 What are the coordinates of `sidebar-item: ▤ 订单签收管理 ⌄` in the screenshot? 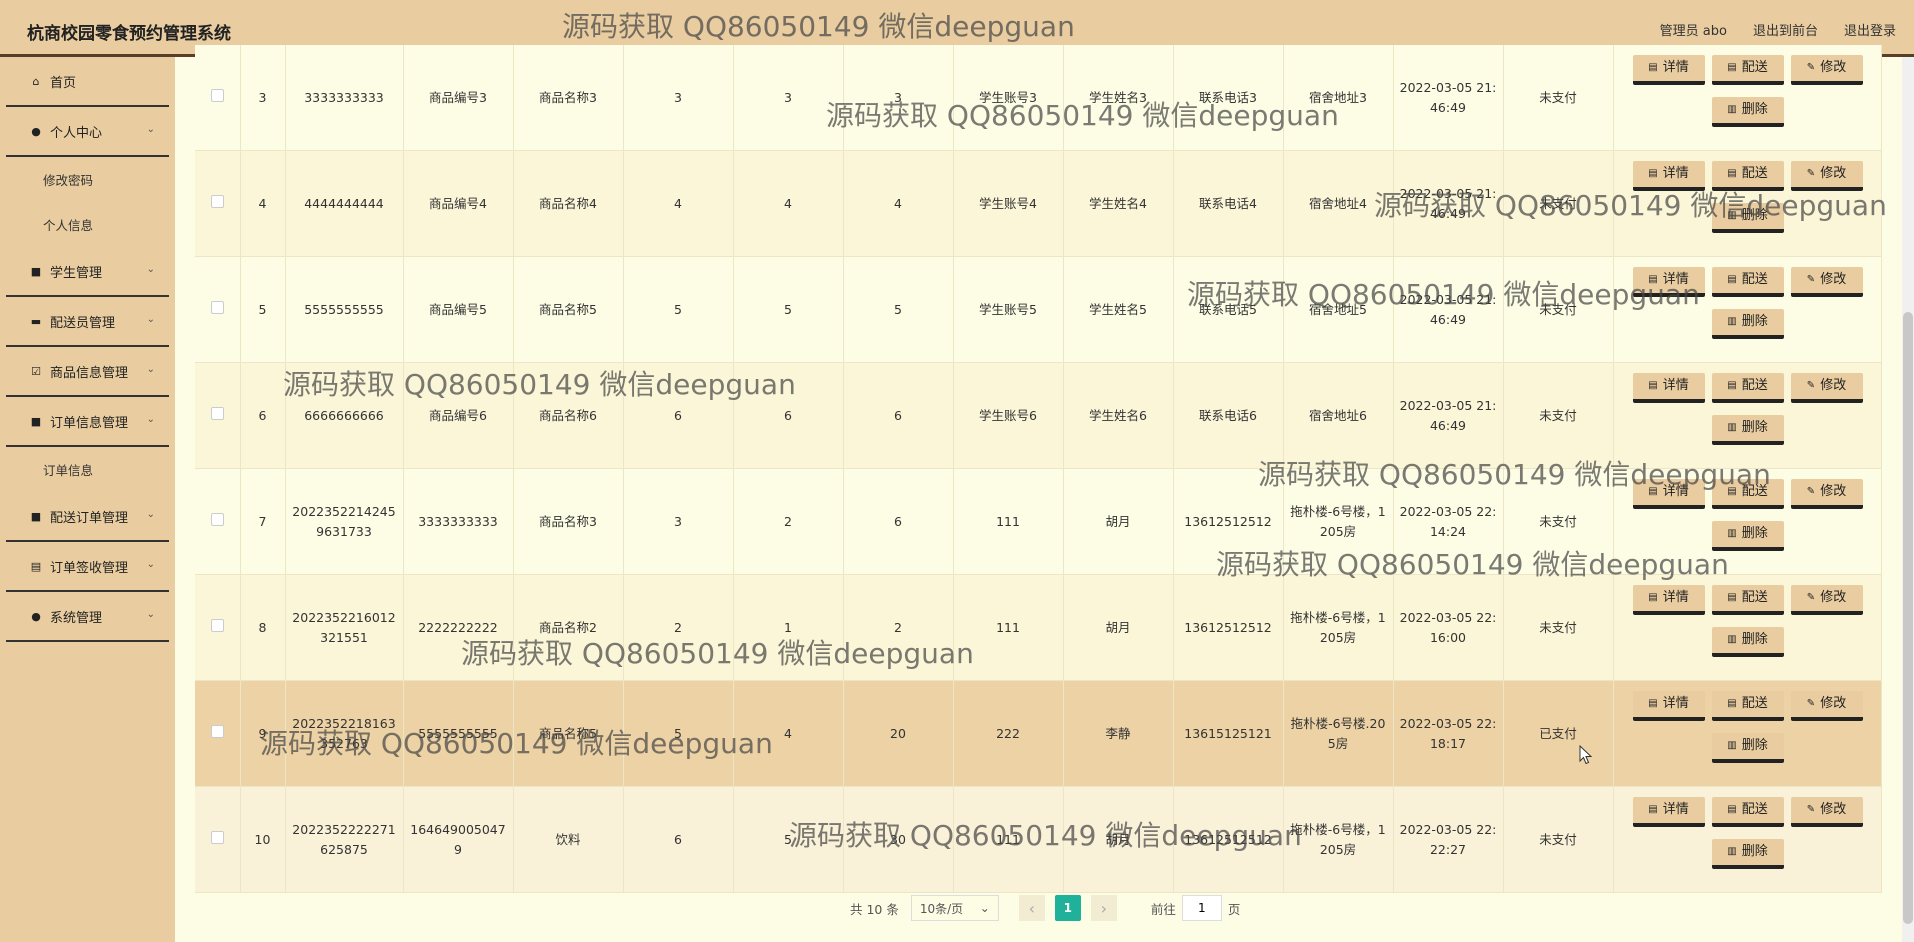 It's located at (87, 567).